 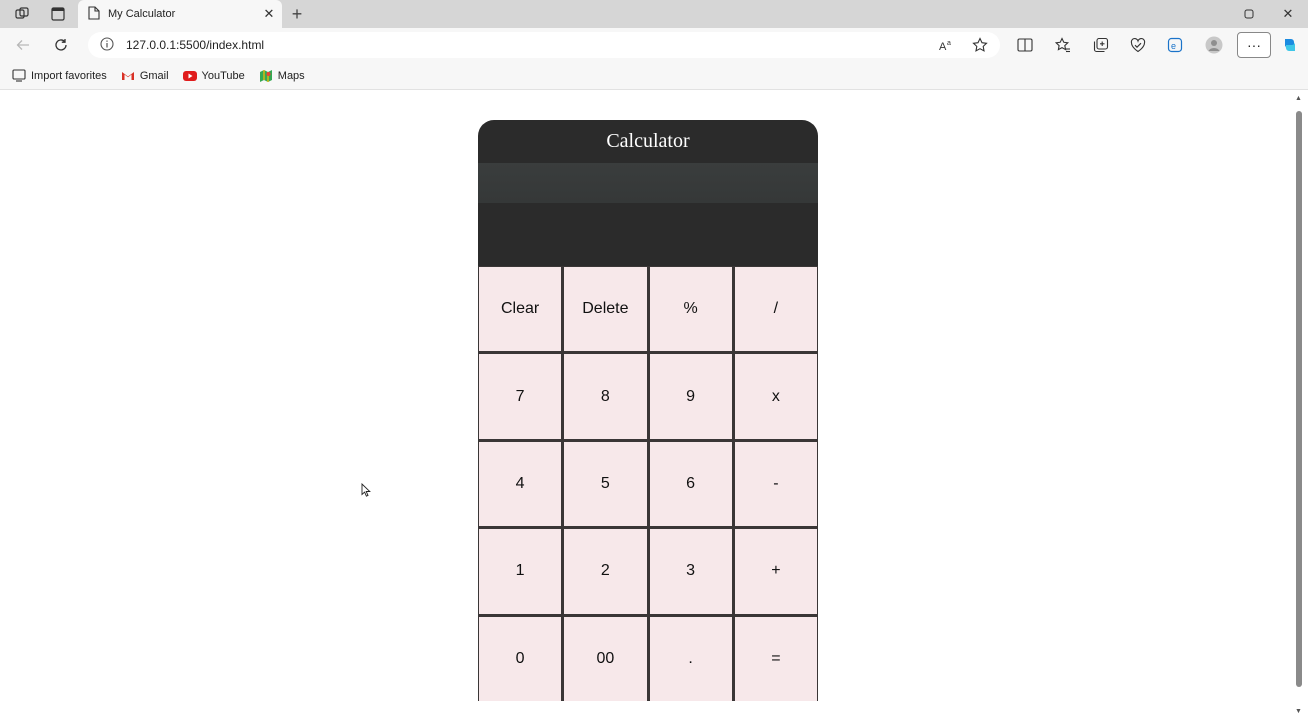 I want to click on vertical-scrollbar: ▲ ▼, so click(x=1298, y=405).